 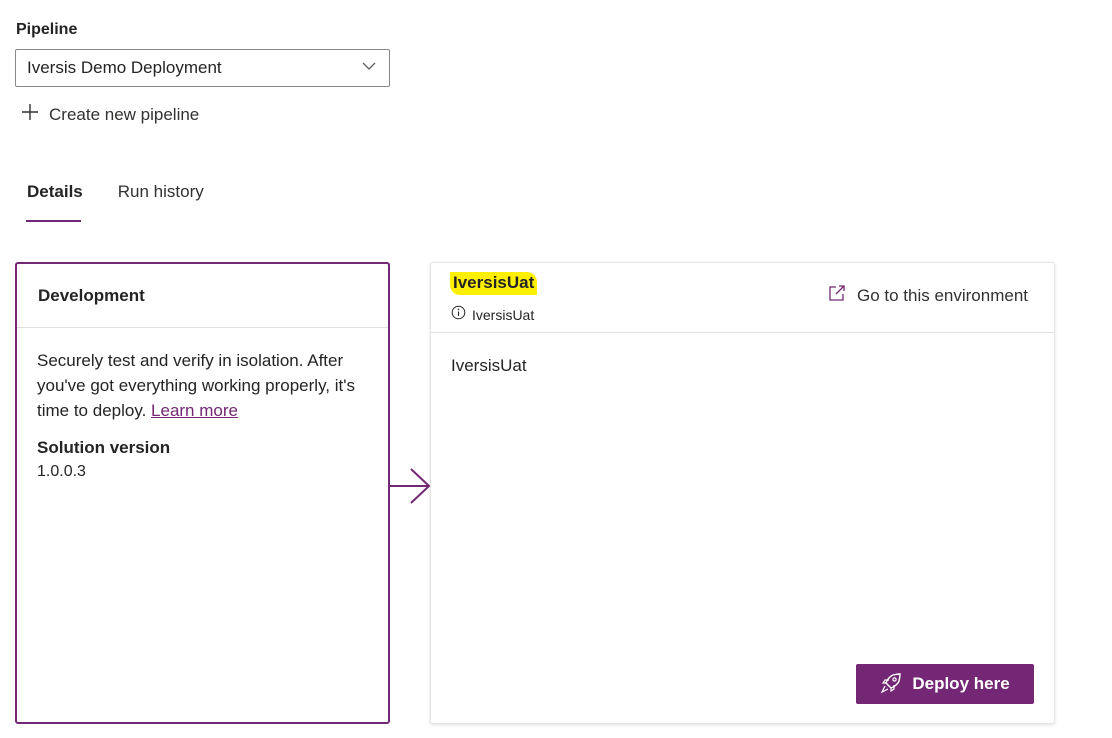 I want to click on pipeline-label: Pipeline, so click(x=47, y=29).